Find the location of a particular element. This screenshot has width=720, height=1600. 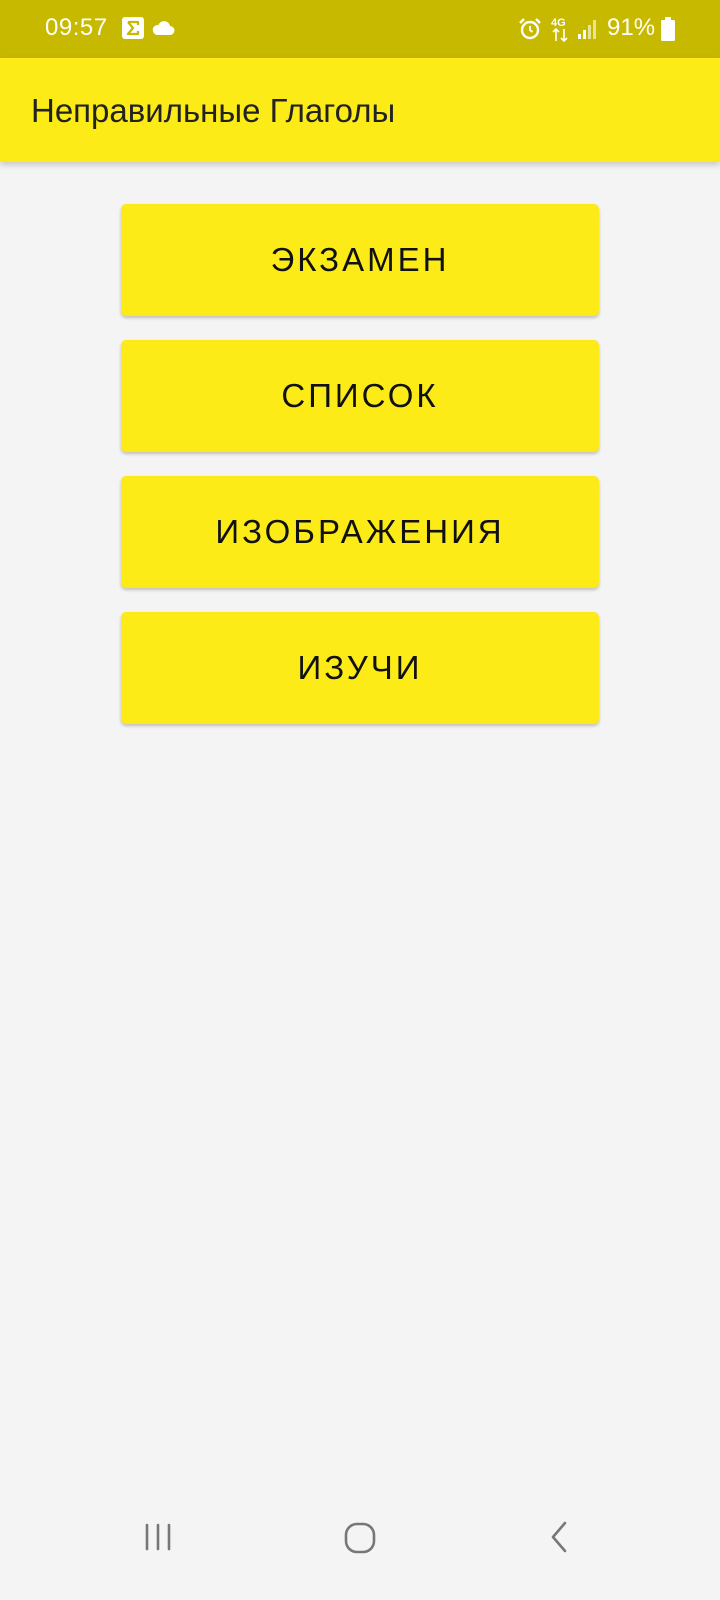

network-4g-icon: 4G is located at coordinates (559, 30).